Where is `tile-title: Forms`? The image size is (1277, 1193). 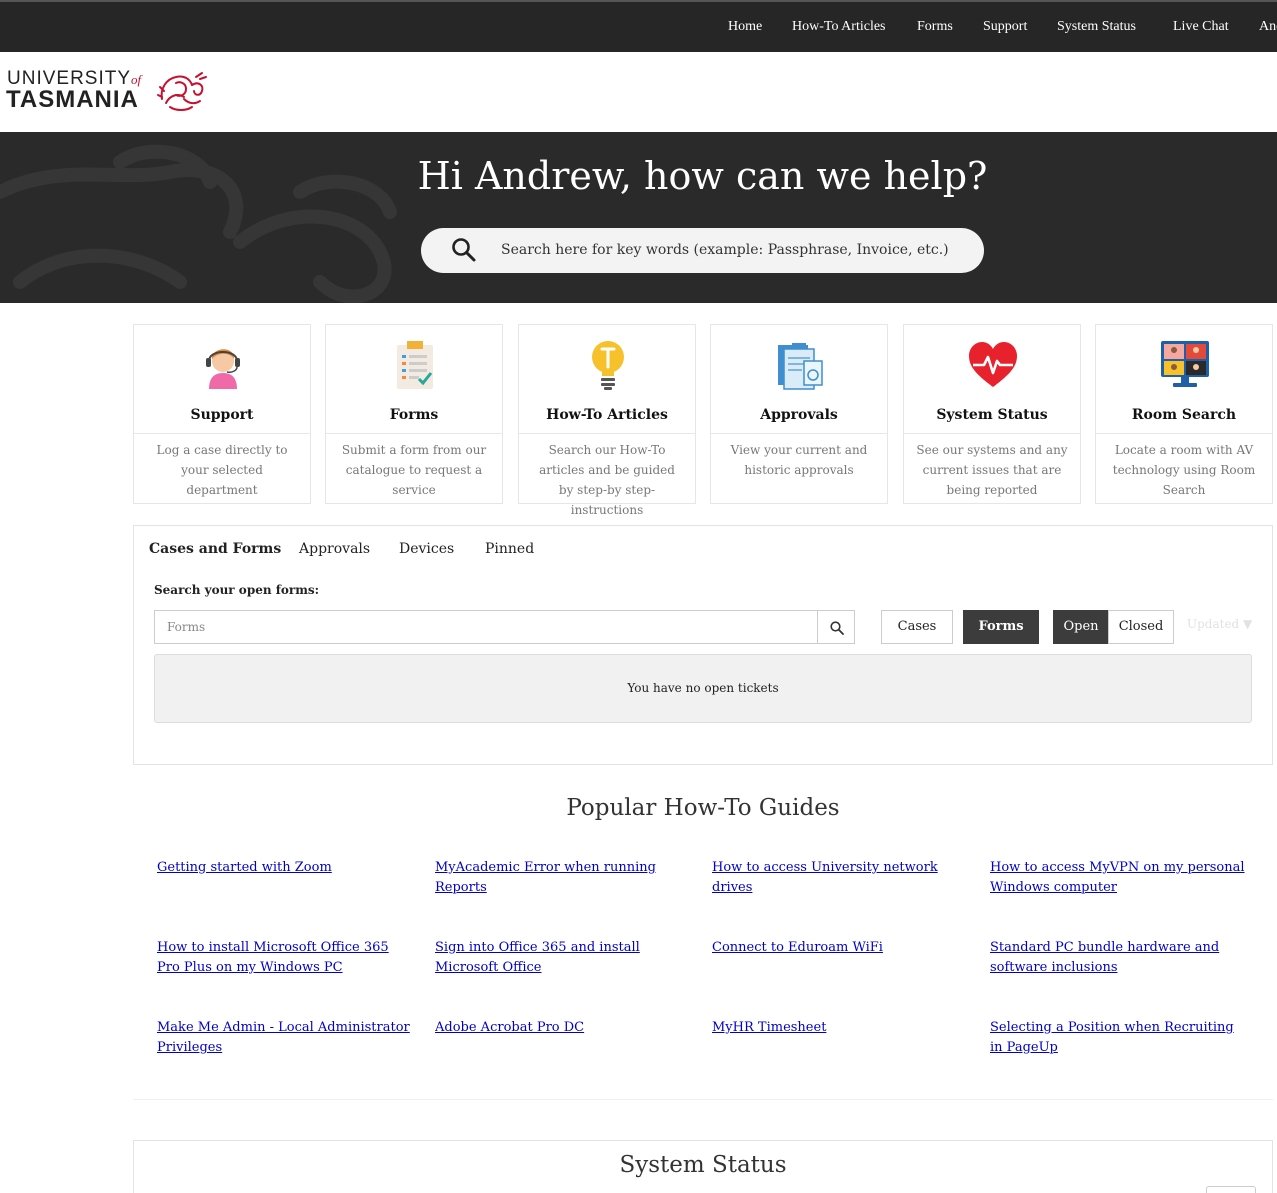 tile-title: Forms is located at coordinates (414, 415).